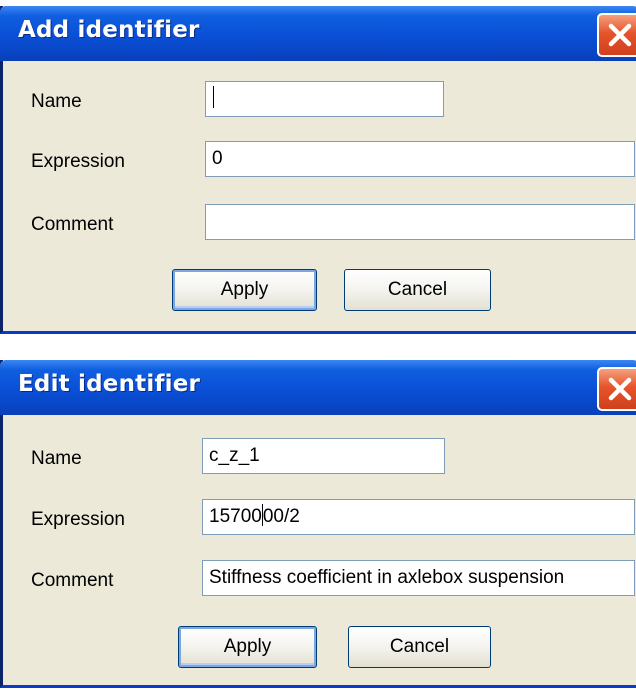  Describe the element at coordinates (420, 159) in the screenshot. I see `add-expression-input: 0` at that location.